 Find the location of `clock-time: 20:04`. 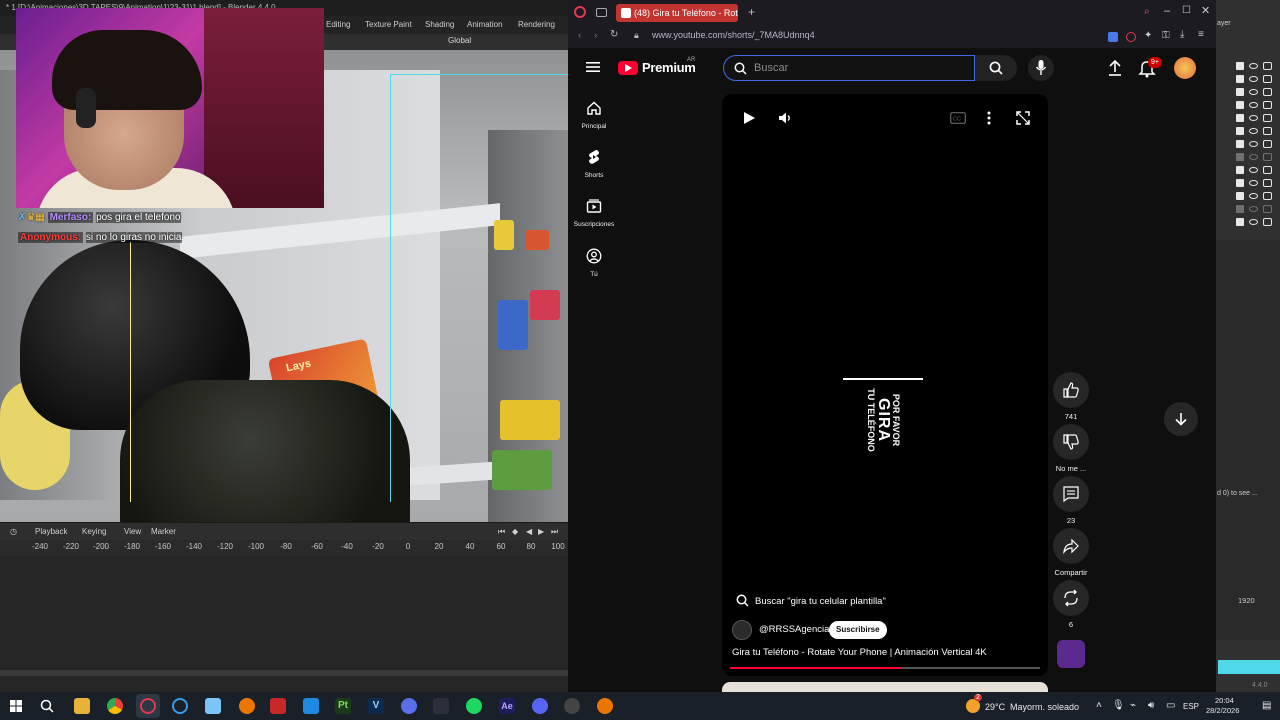

clock-time: 20:04 is located at coordinates (1224, 700).